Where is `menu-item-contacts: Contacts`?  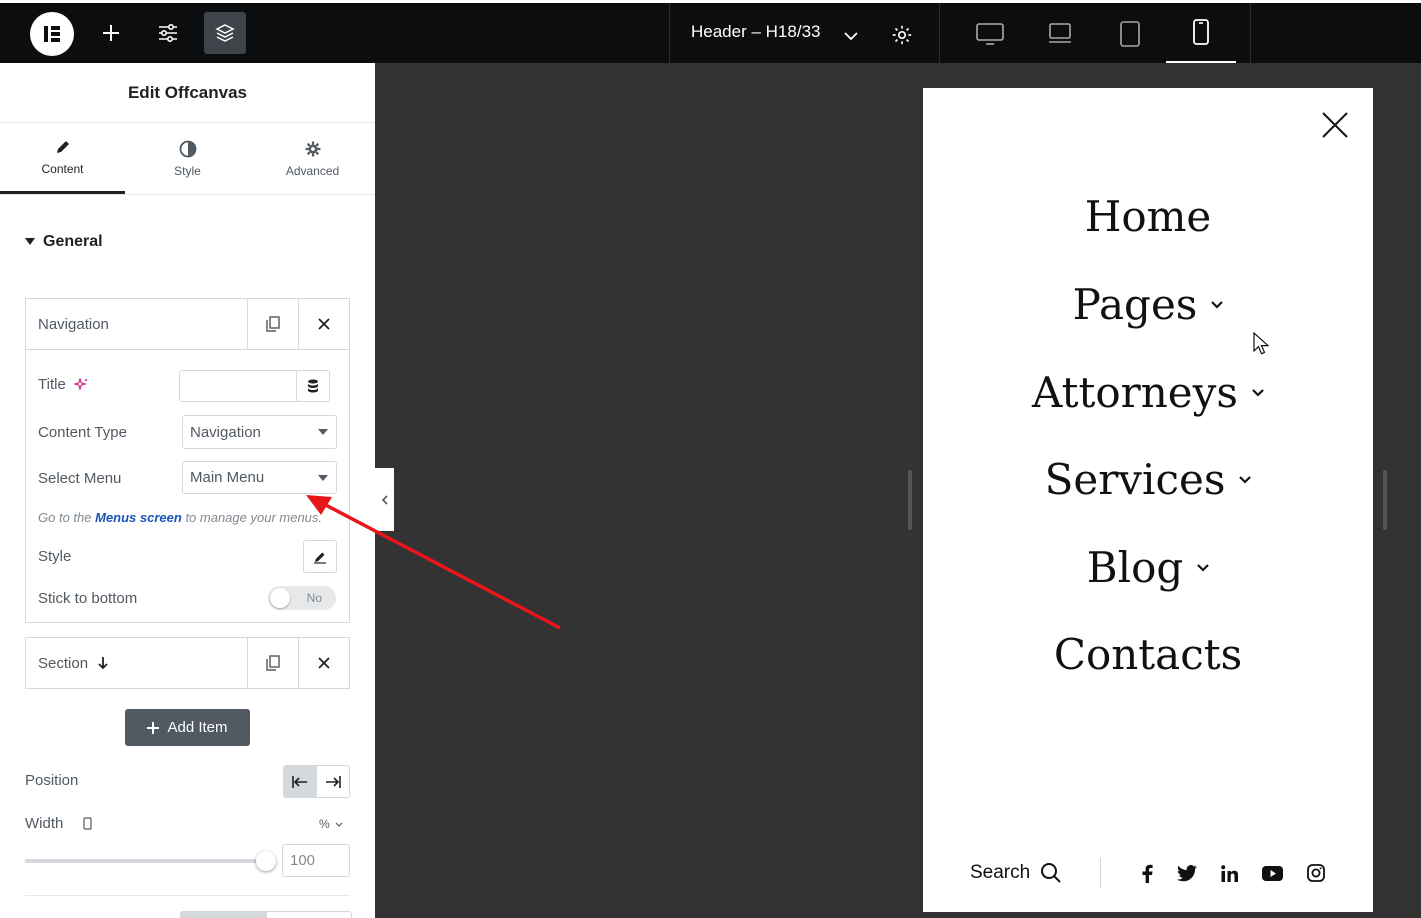
menu-item-contacts: Contacts is located at coordinates (1148, 654).